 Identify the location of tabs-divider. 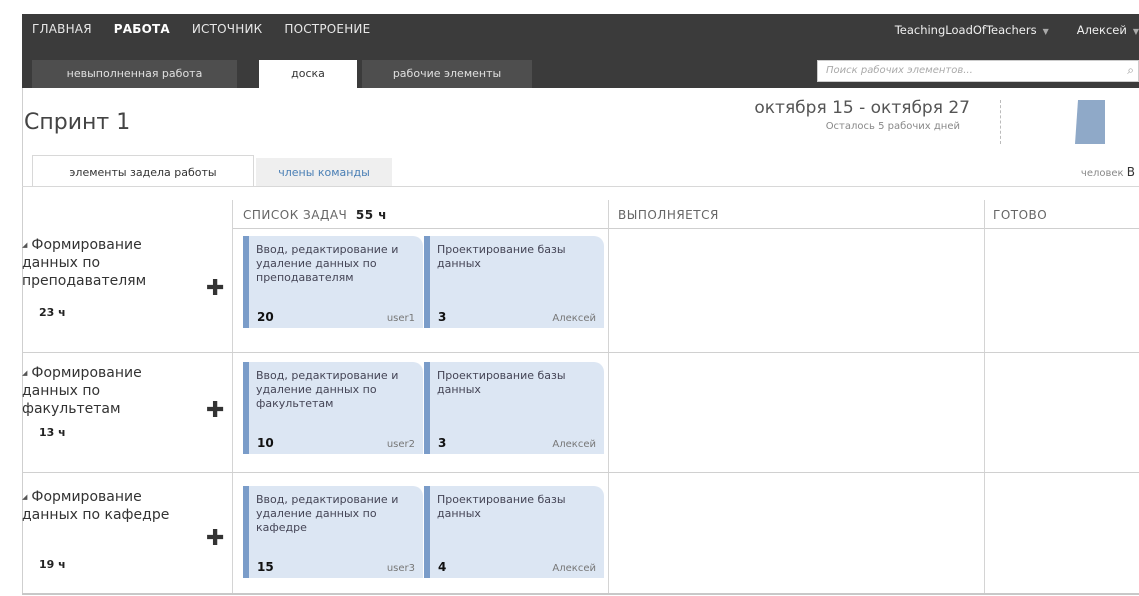
(580, 186).